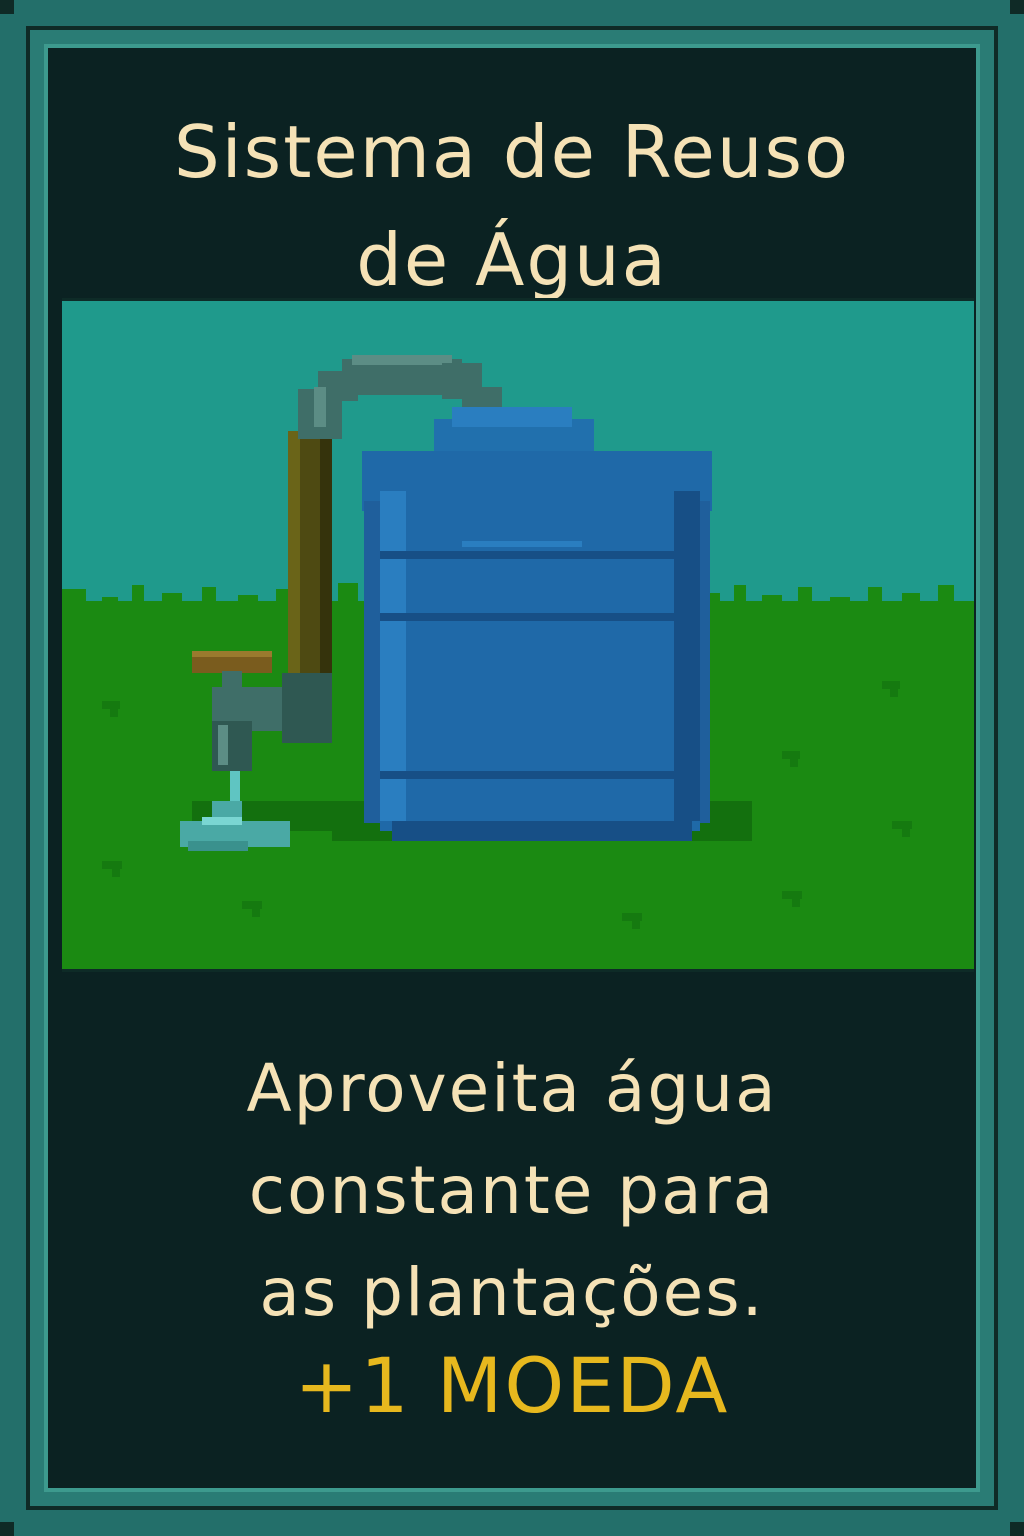  I want to click on card-description-line: Aproveita água, so click(512, 1088).